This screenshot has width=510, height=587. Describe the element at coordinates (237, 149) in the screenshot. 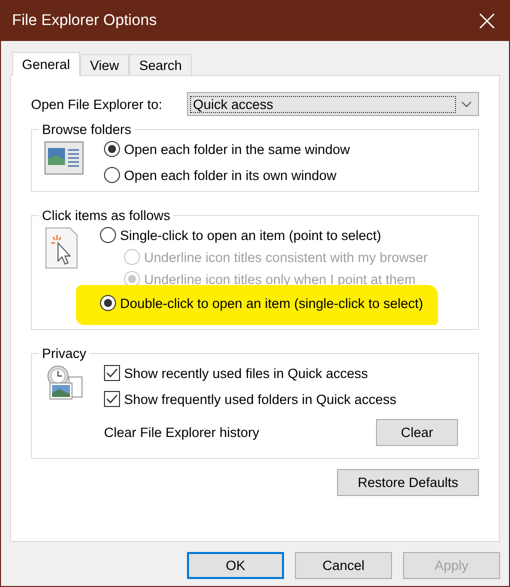

I see `option-label: Open each folder in the same window` at that location.